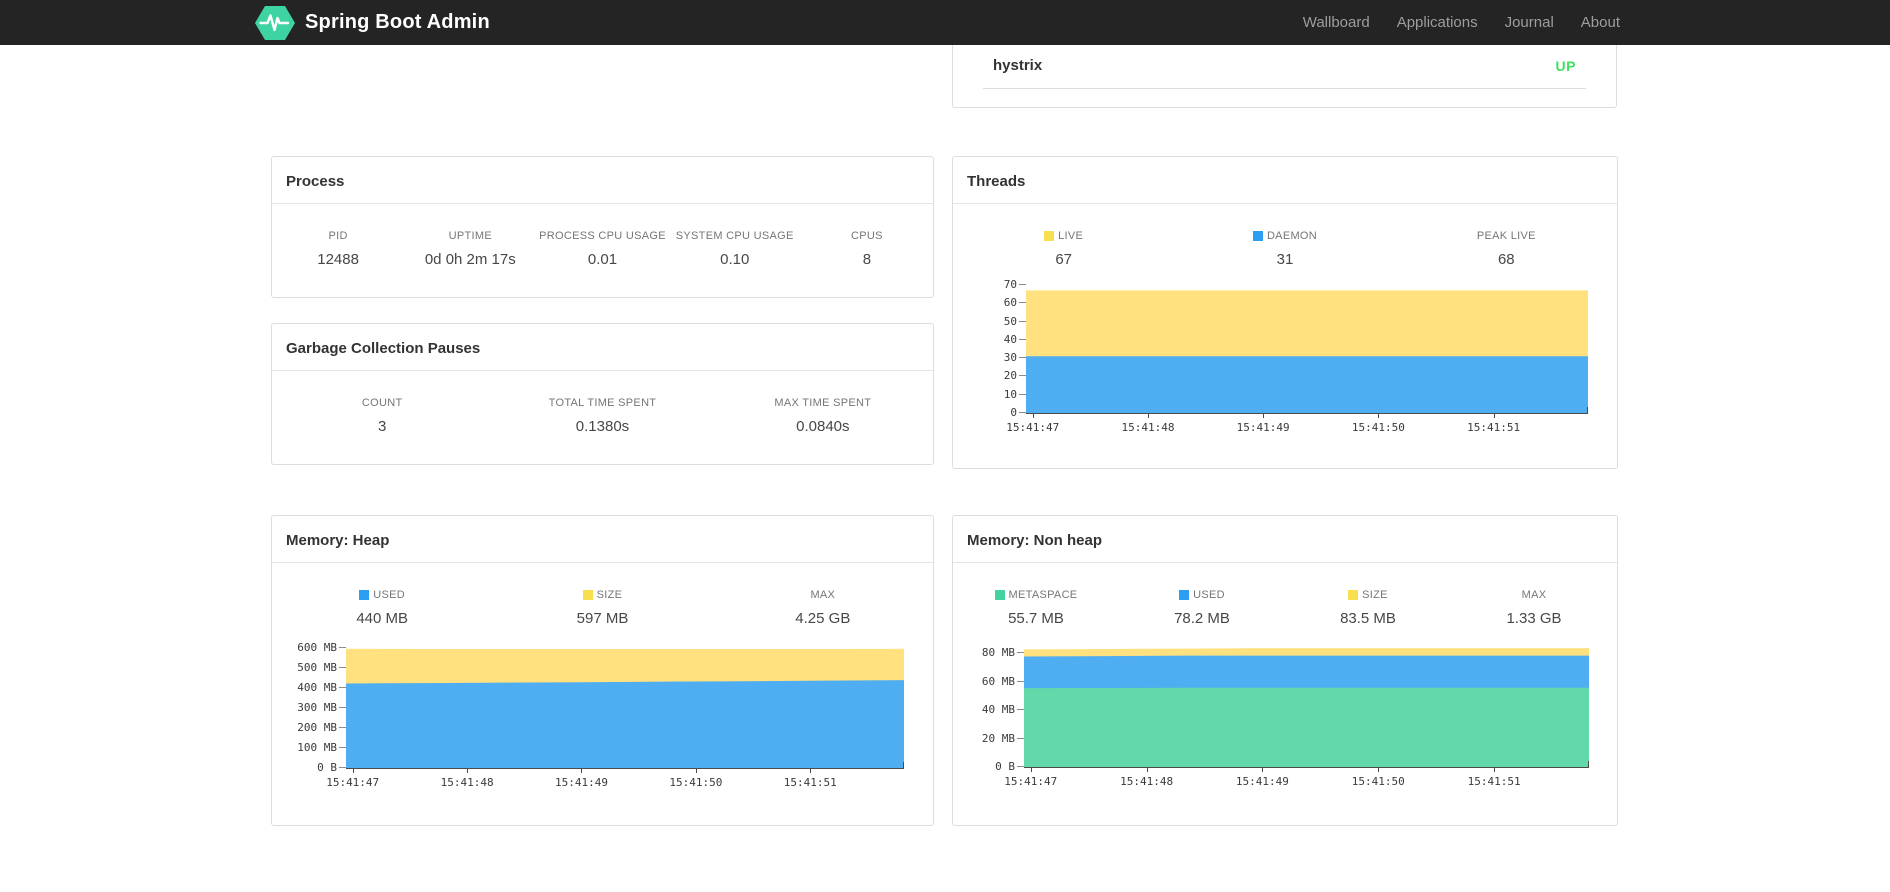 The image size is (1890, 892). What do you see at coordinates (1368, 618) in the screenshot?
I see `stat-value: 83.5 MB` at bounding box center [1368, 618].